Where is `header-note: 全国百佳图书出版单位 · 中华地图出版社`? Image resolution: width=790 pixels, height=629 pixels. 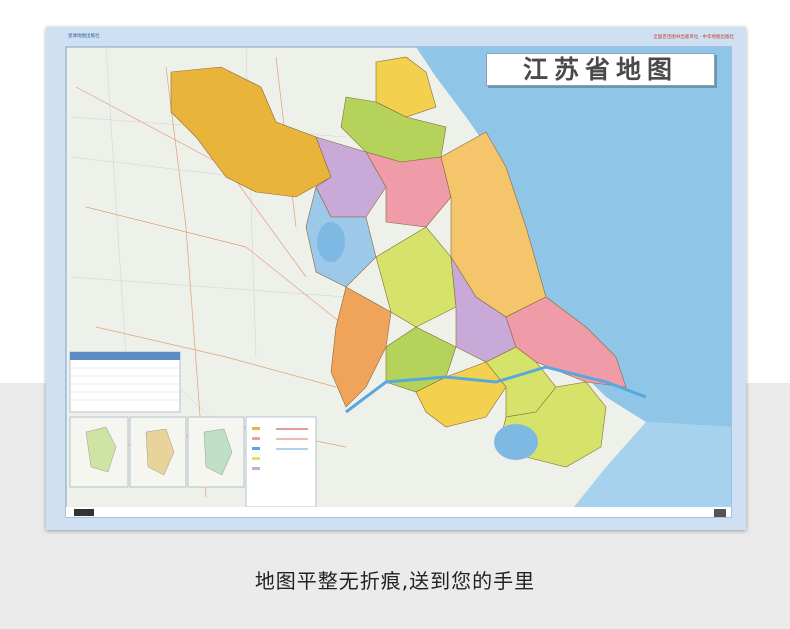
header-note: 全国百佳图书出版单位 · 中华地图出版社 is located at coordinates (693, 37).